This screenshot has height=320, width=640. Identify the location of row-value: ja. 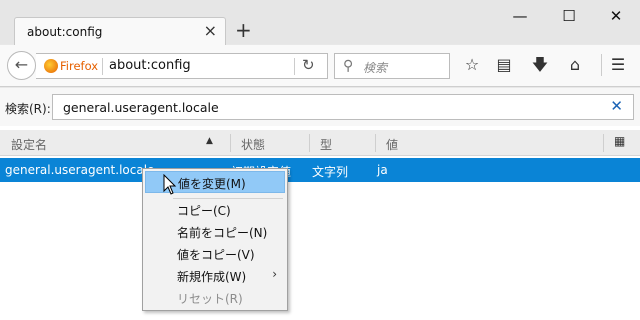
(382, 170).